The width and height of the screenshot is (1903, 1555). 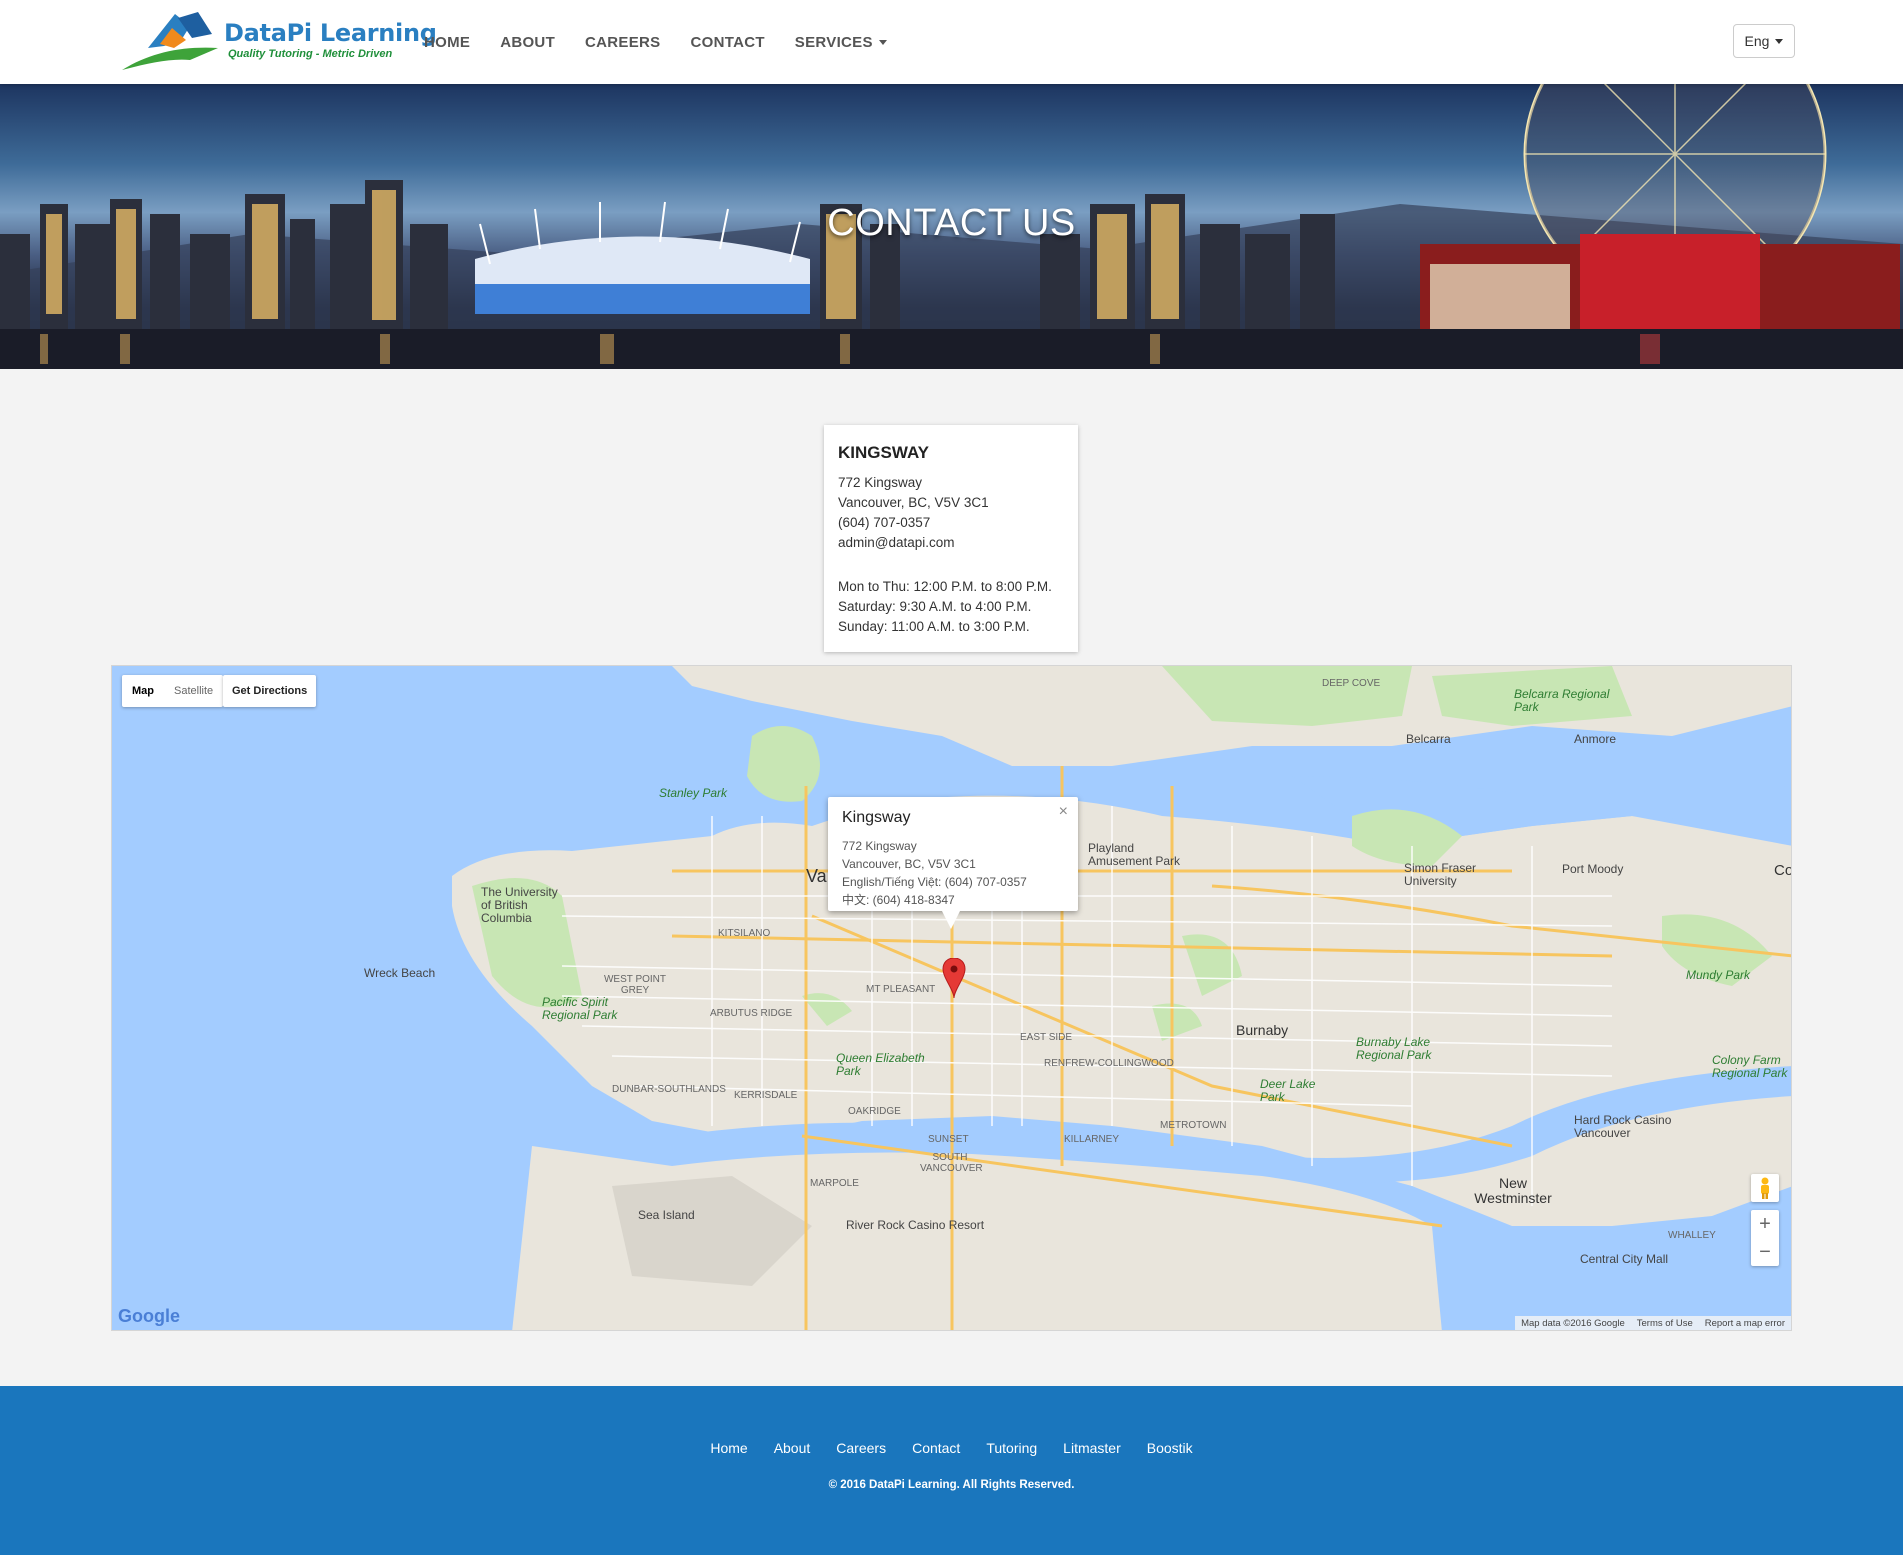 What do you see at coordinates (1170, 1448) in the screenshot?
I see `footer-link-boostik: Boostik` at bounding box center [1170, 1448].